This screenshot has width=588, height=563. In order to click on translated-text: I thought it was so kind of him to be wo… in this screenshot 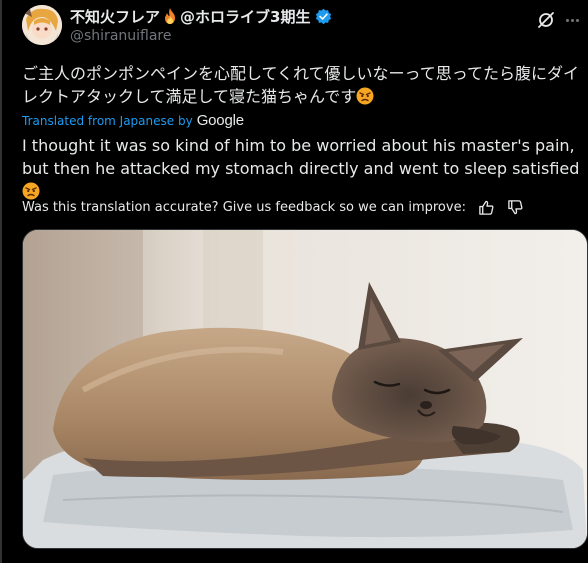, I will do `click(301, 157)`.